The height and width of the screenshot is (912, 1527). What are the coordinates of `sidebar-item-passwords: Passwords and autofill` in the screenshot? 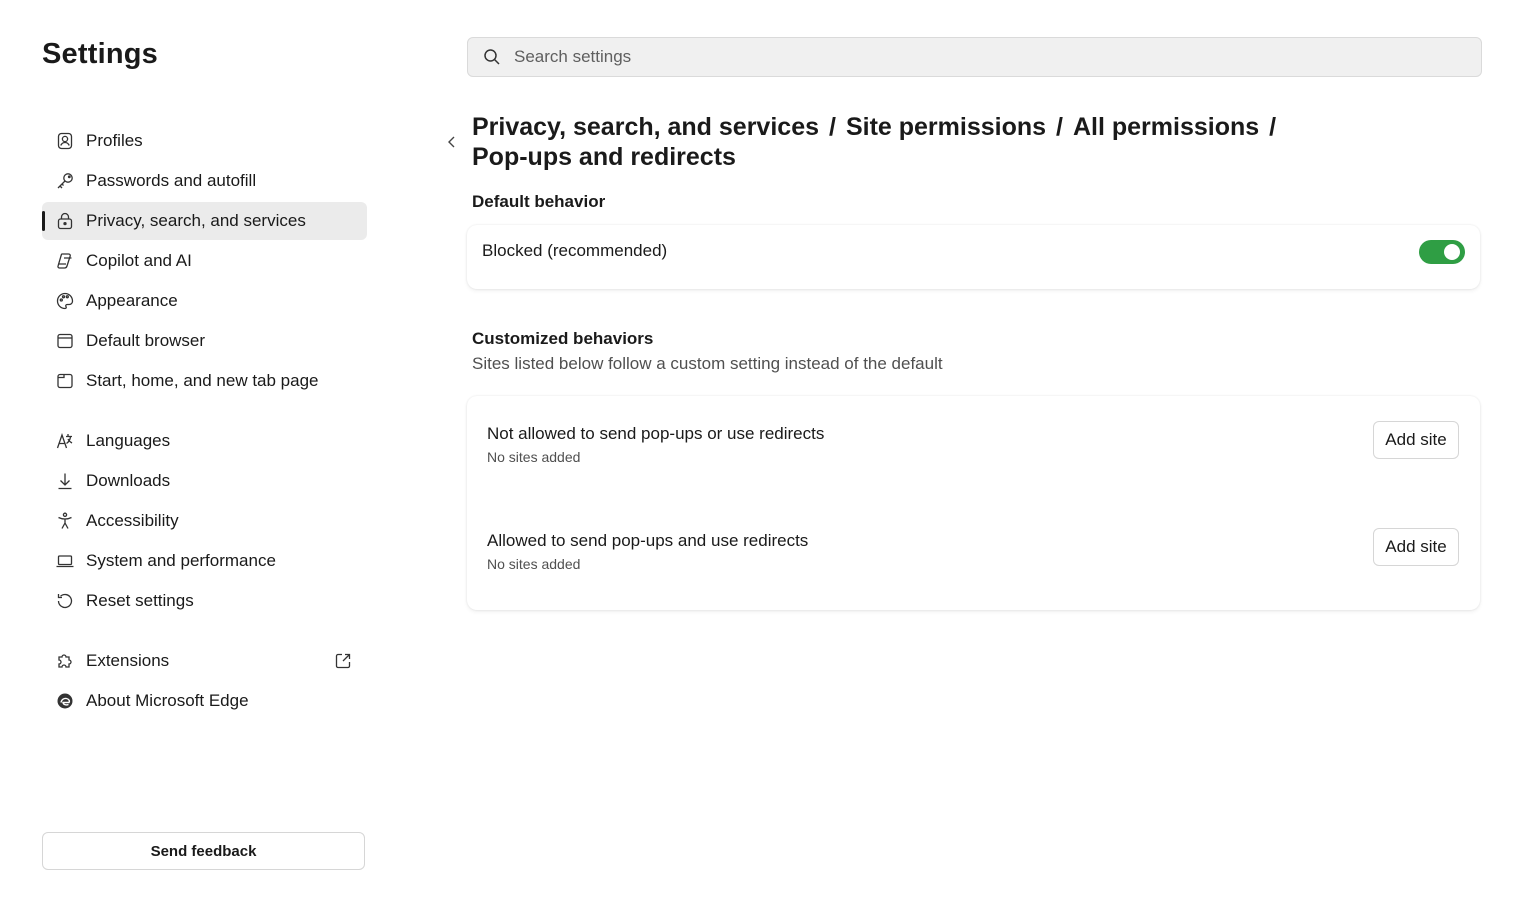 It's located at (204, 181).